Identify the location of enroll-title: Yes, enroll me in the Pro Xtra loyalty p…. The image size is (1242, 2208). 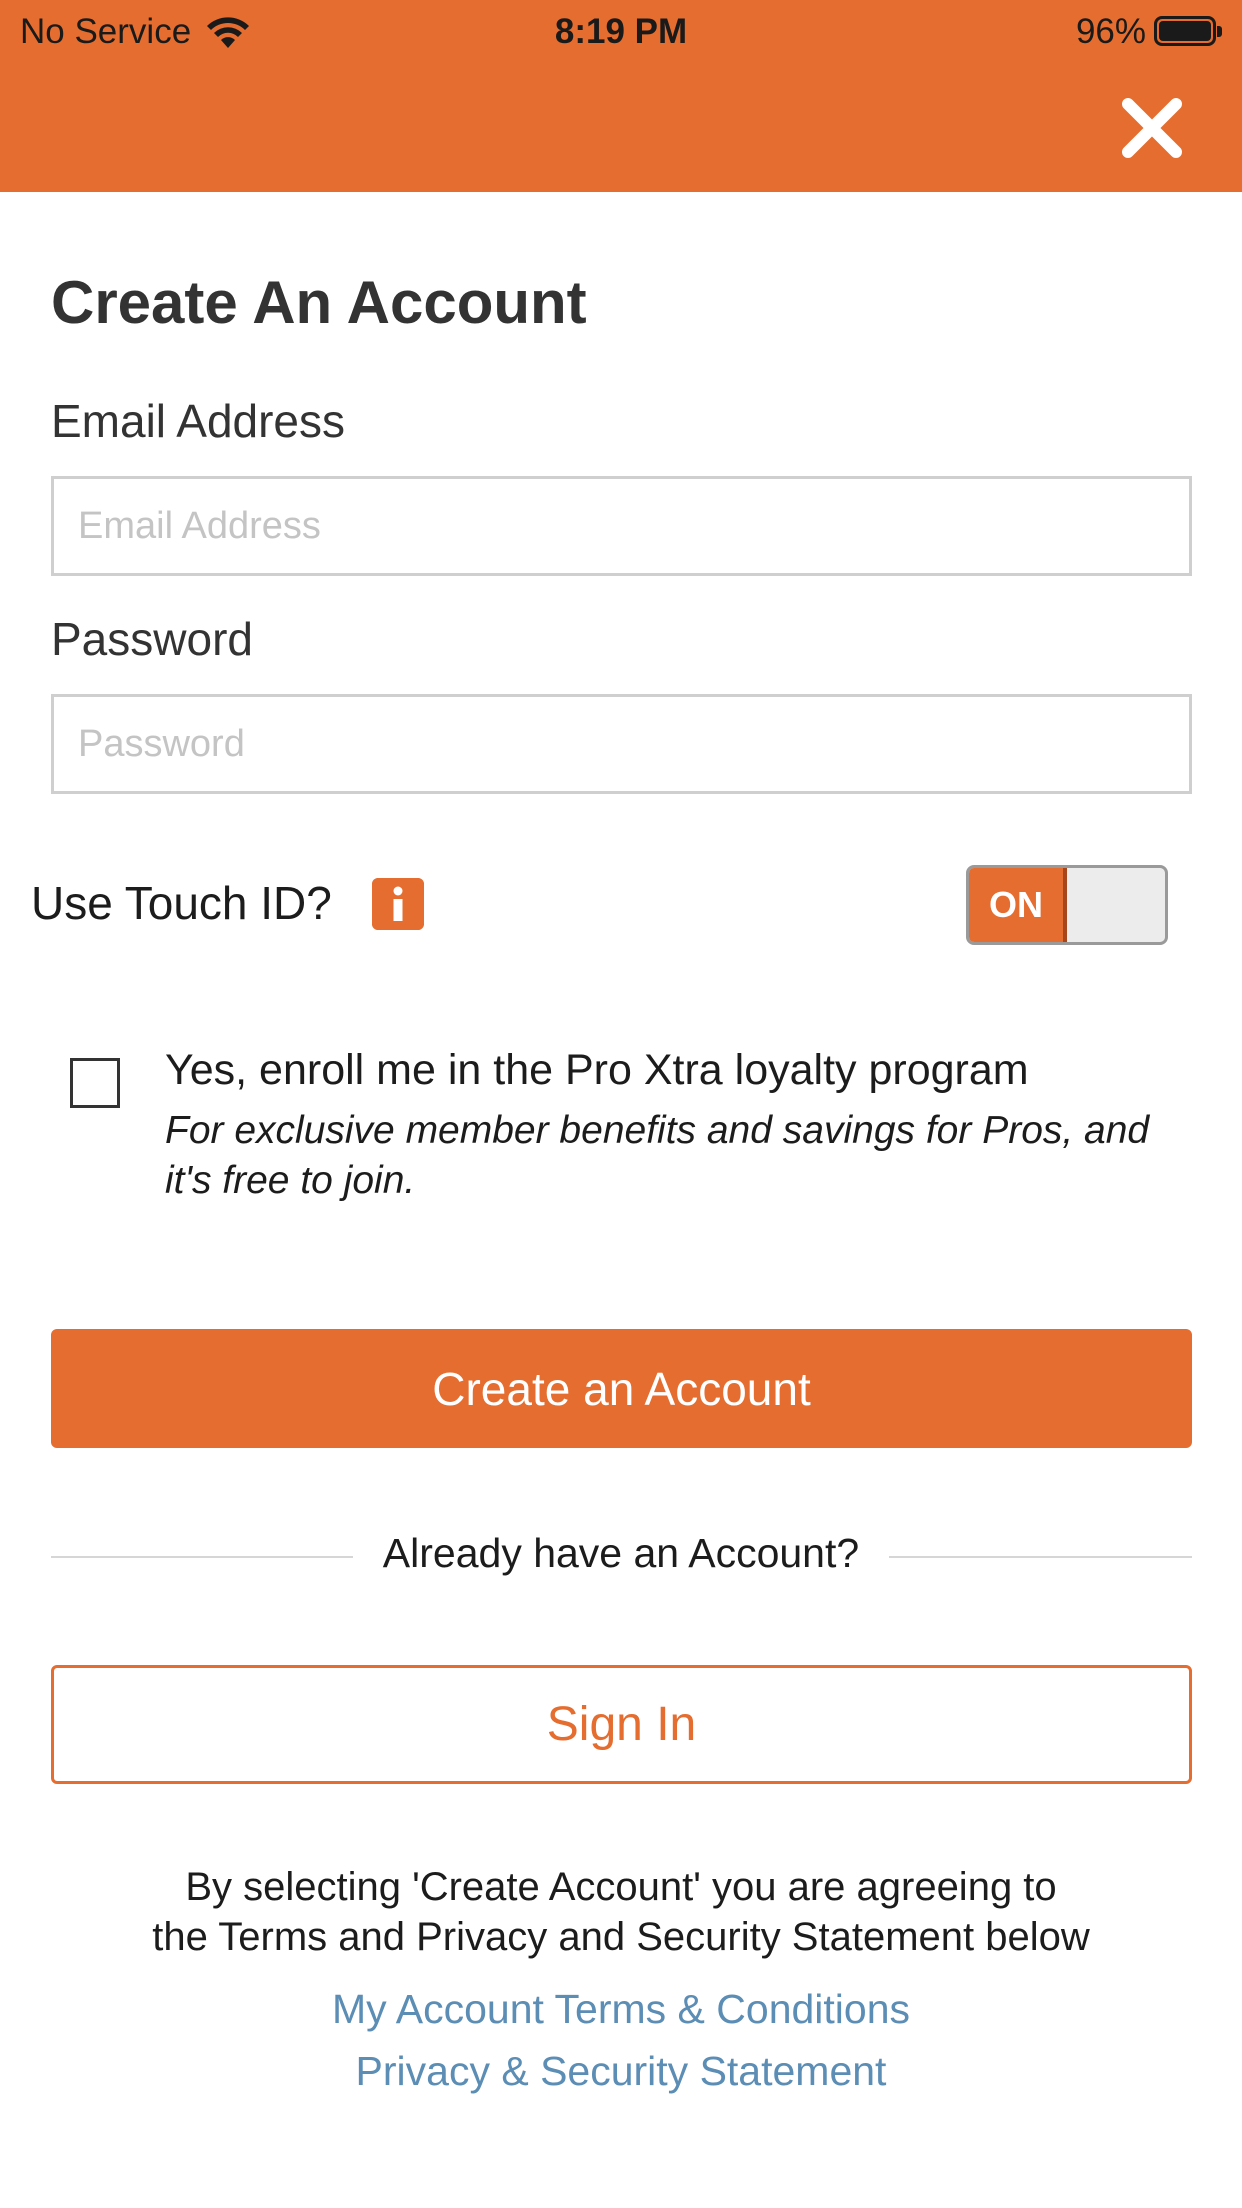
(597, 1070).